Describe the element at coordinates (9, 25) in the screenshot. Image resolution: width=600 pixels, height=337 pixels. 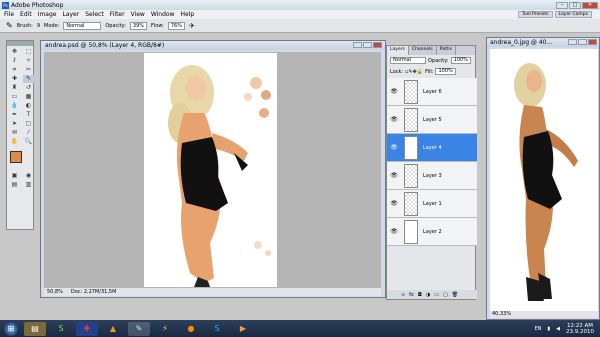
I see `brush-tool-icon: ✎` at that location.